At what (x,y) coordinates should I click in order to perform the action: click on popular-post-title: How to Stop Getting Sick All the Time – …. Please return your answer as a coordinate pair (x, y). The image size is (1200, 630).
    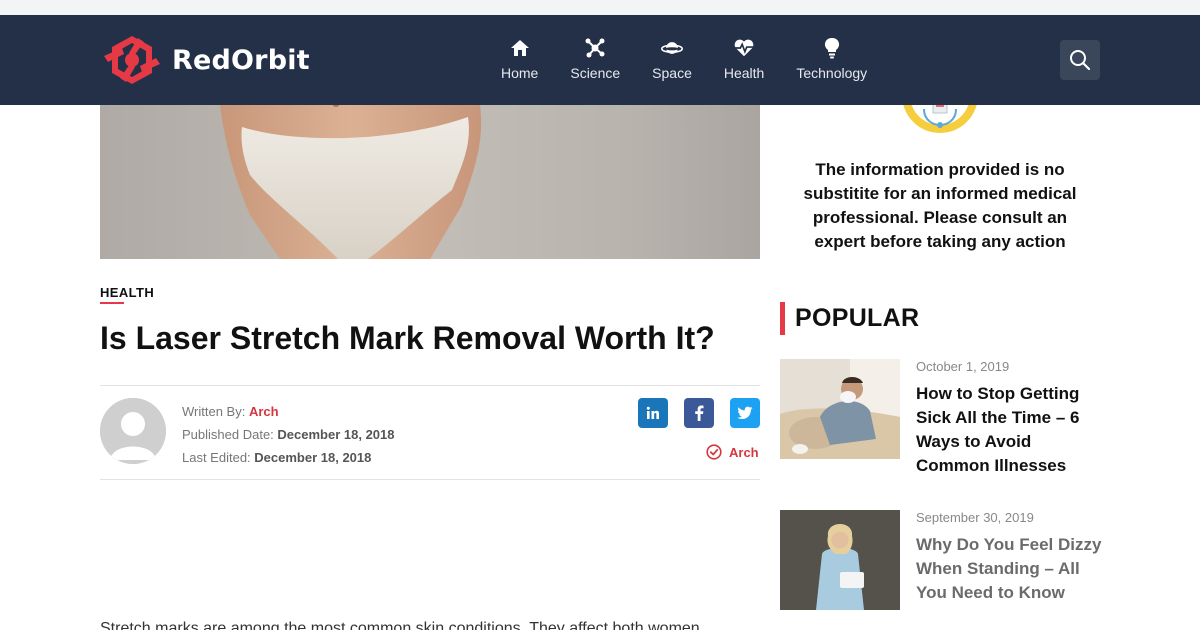
    Looking at the image, I should click on (1011, 430).